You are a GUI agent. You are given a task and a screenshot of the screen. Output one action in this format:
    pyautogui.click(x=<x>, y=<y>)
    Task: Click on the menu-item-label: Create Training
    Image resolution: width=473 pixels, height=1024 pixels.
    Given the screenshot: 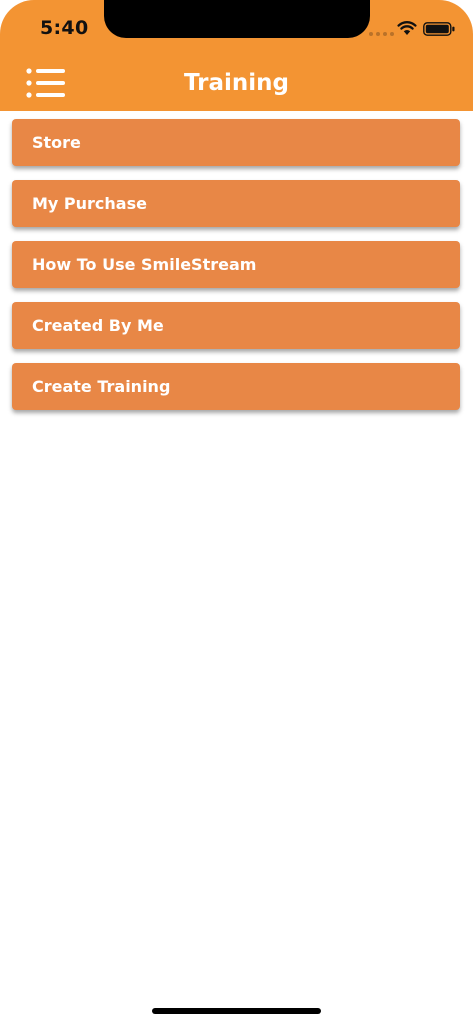 What is the action you would take?
    pyautogui.click(x=101, y=386)
    